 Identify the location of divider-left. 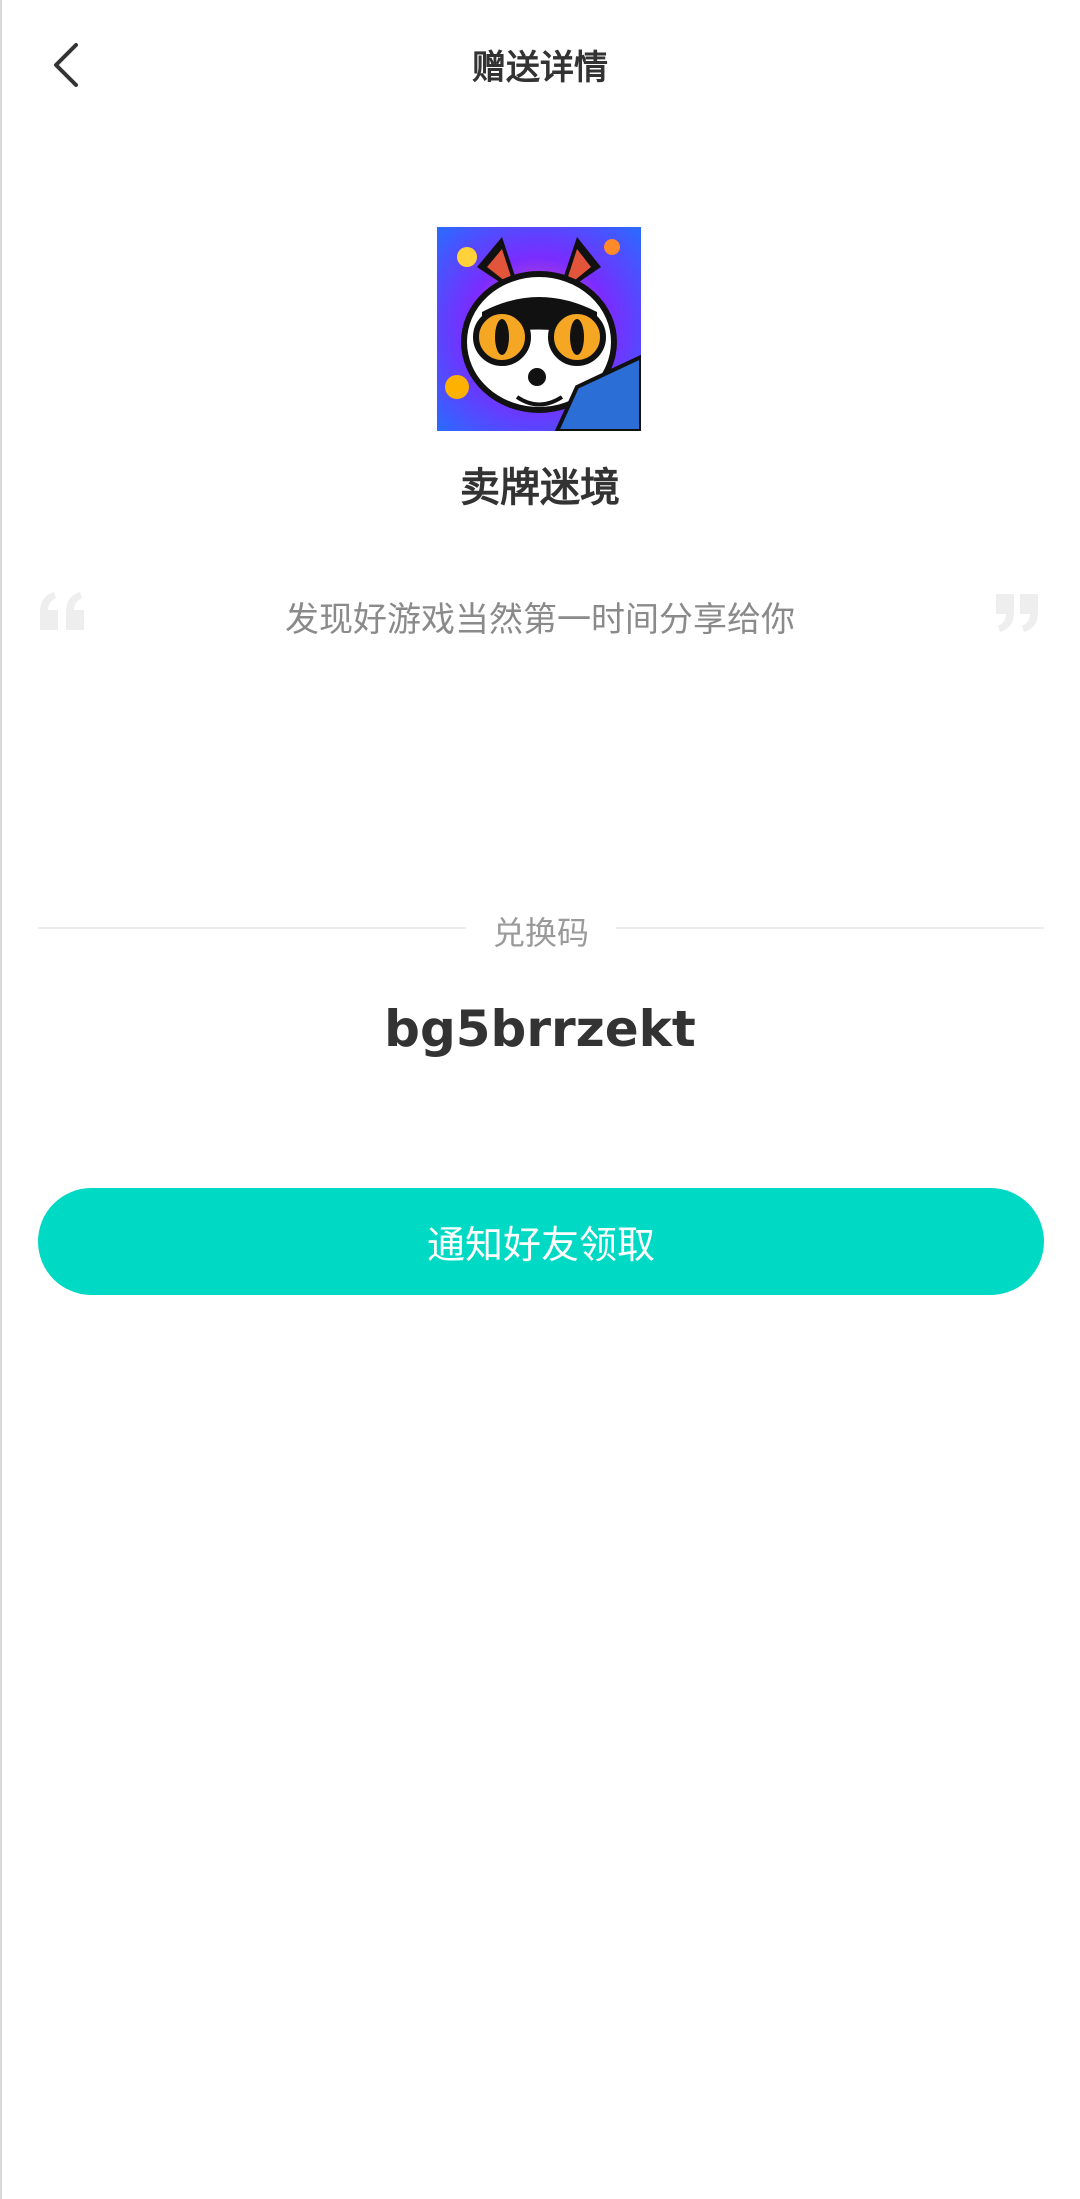
(252, 928).